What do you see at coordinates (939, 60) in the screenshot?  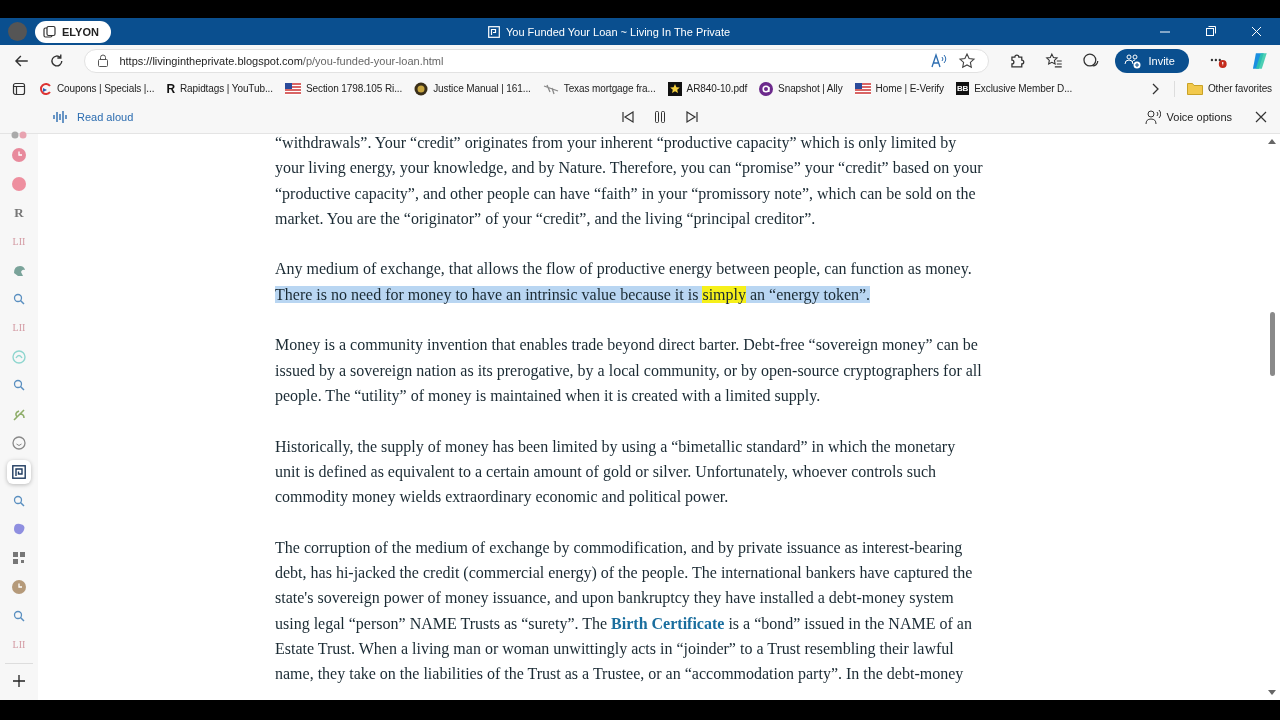 I see `read-aloud-icon` at bounding box center [939, 60].